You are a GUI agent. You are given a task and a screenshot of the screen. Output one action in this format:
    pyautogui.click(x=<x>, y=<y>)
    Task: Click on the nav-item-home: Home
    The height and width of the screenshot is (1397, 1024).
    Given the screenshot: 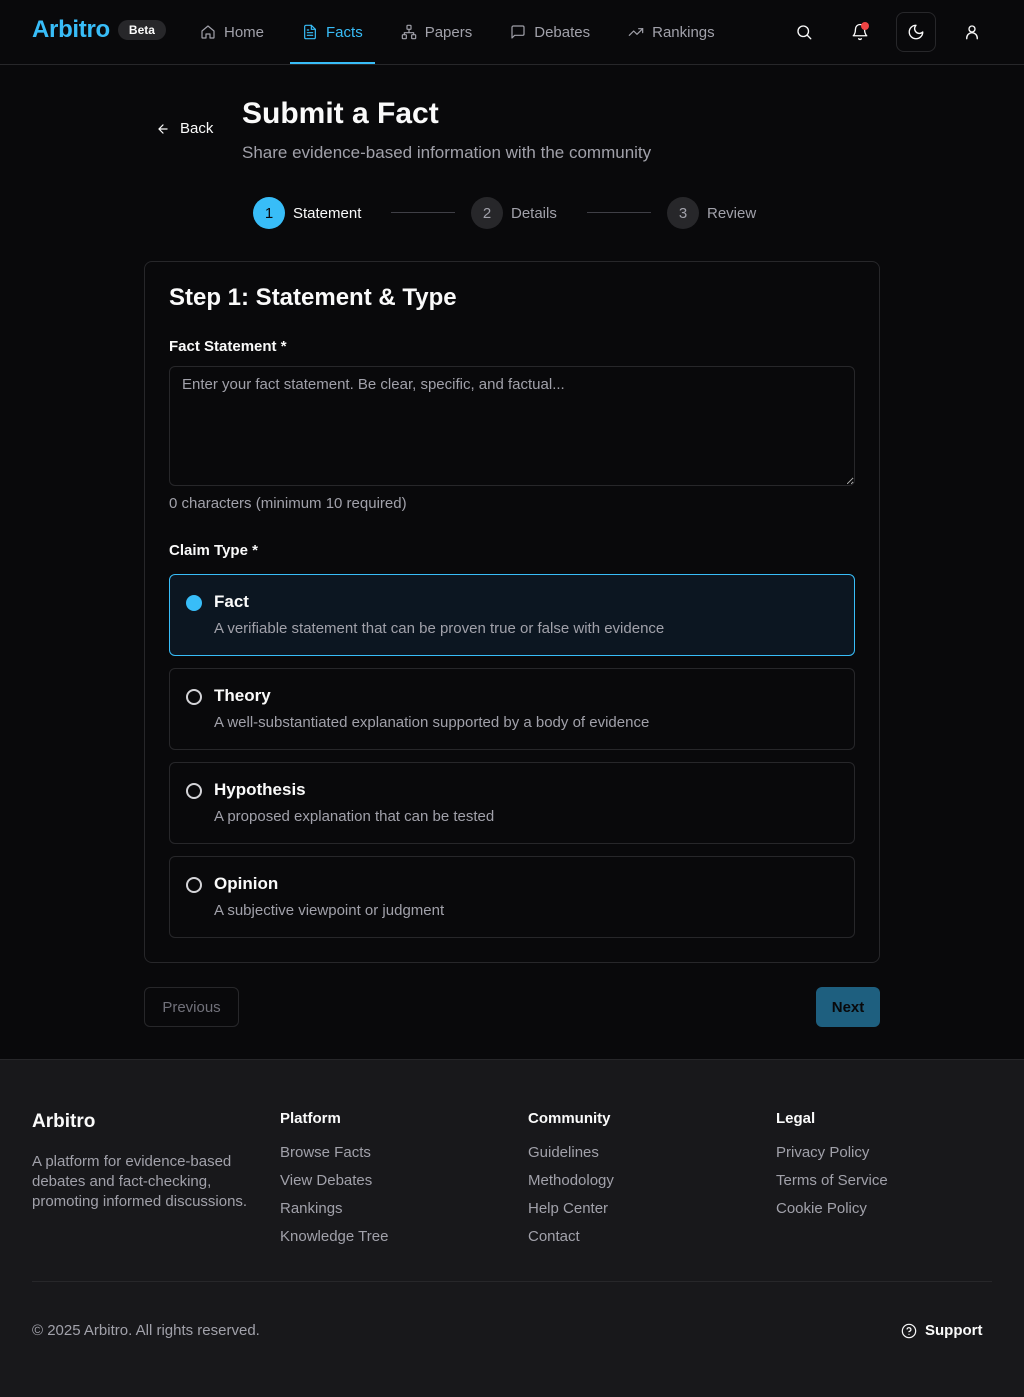 What is the action you would take?
    pyautogui.click(x=232, y=32)
    